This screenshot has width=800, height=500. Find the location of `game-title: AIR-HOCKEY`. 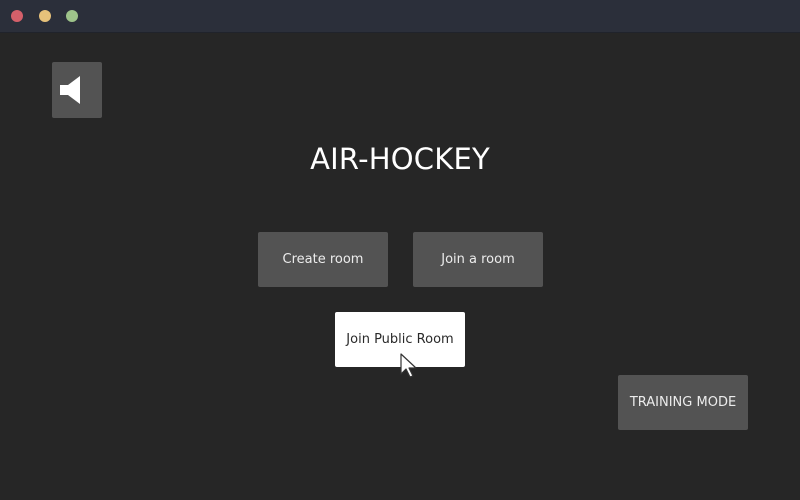

game-title: AIR-HOCKEY is located at coordinates (400, 159).